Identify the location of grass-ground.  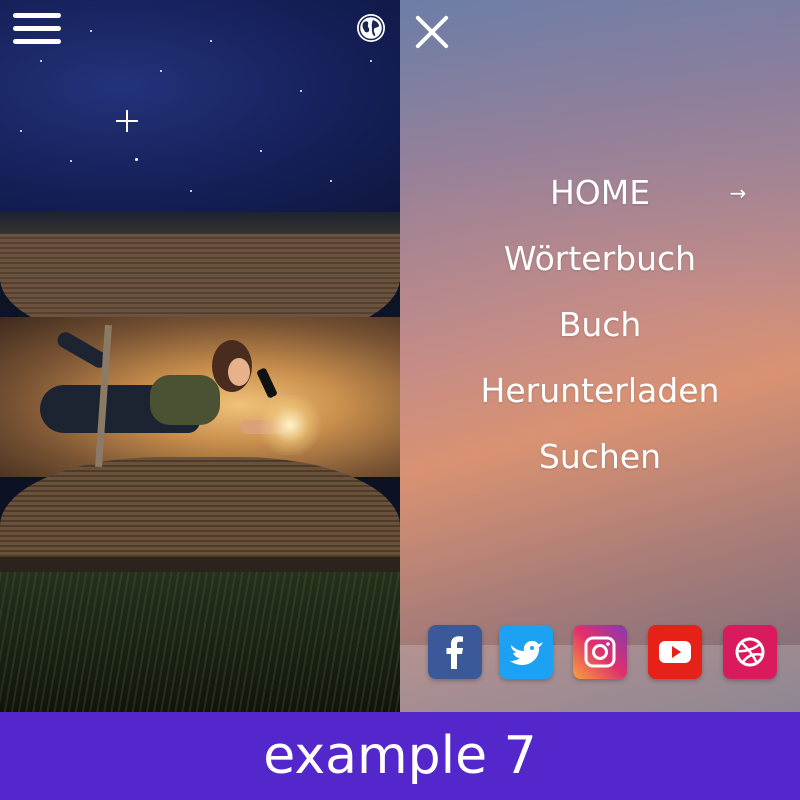
(200, 642).